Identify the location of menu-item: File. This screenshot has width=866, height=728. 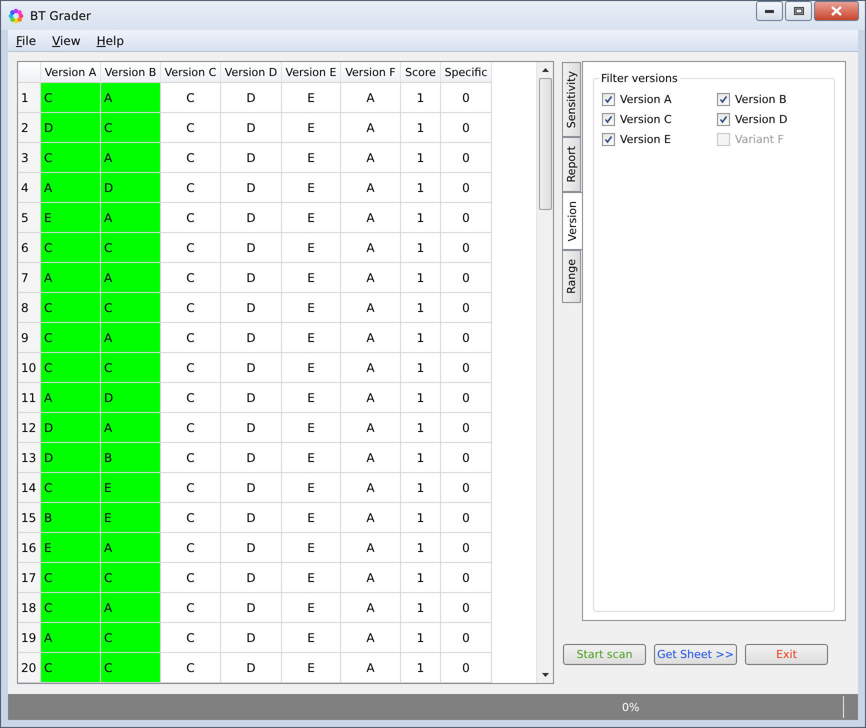
(26, 41).